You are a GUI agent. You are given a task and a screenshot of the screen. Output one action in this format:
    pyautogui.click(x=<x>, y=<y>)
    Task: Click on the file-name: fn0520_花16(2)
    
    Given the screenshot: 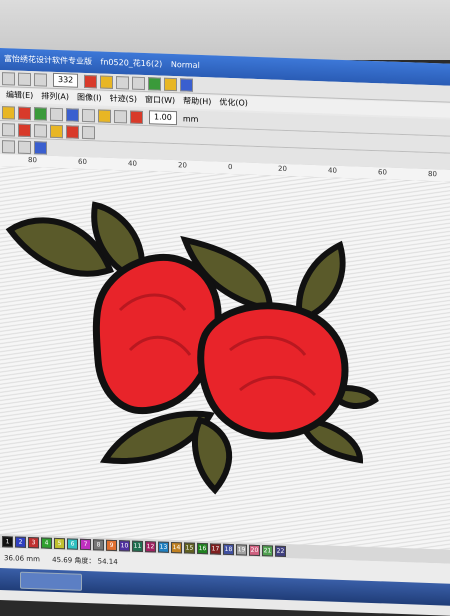 What is the action you would take?
    pyautogui.click(x=131, y=63)
    